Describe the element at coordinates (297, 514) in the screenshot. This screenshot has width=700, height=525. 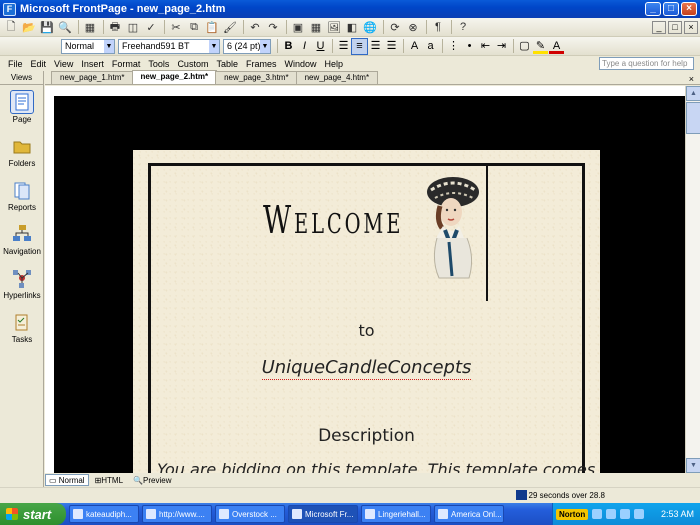
I see `frontpage-icon` at that location.